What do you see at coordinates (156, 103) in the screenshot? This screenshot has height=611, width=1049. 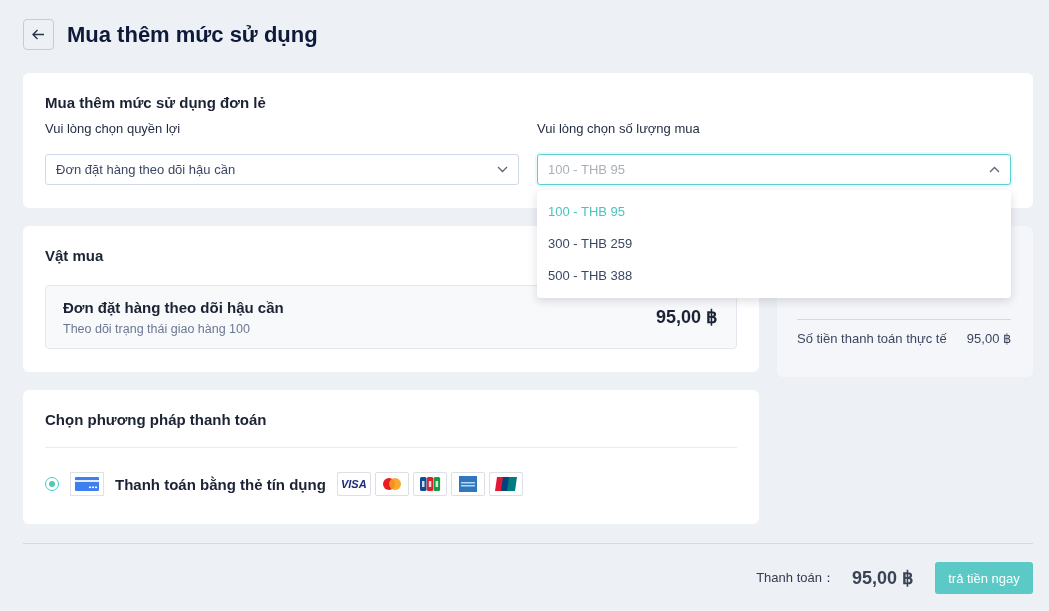 I see `card-title: Mua thêm mức sử dụng đơn lẻ` at bounding box center [156, 103].